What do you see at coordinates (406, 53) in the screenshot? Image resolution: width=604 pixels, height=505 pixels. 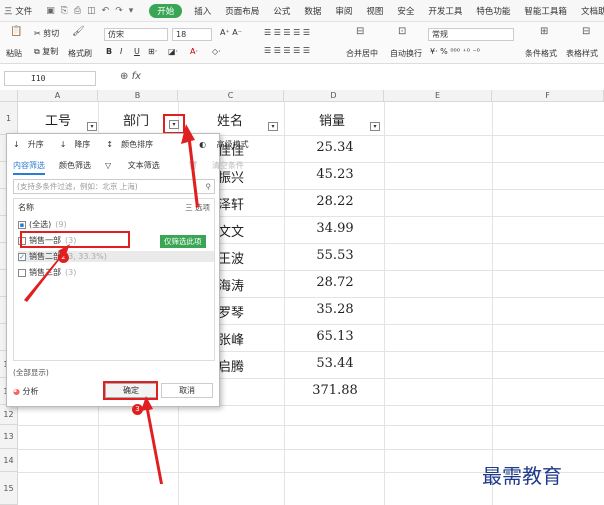 I see `wrap-text-button: 自动换行` at bounding box center [406, 53].